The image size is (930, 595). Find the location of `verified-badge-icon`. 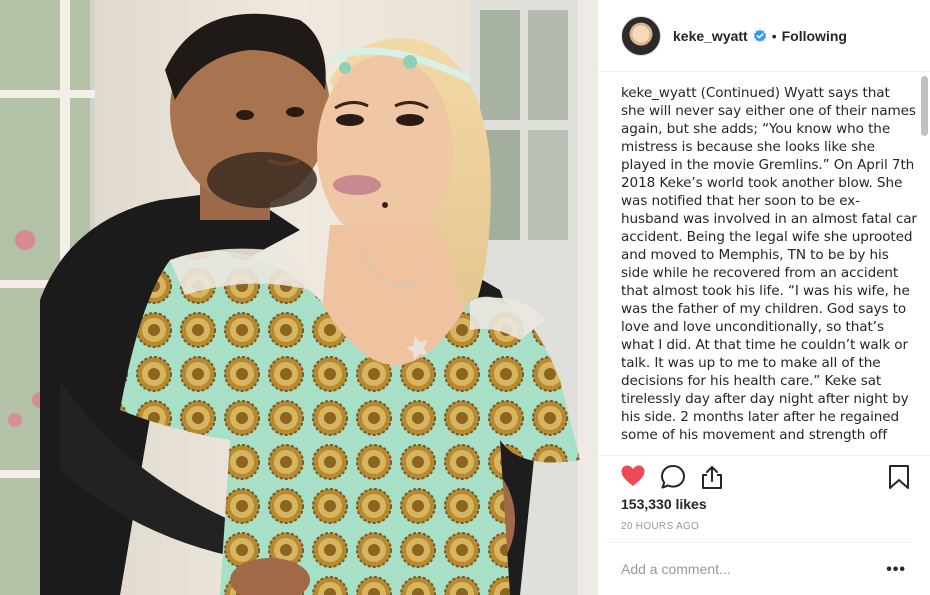

verified-badge-icon is located at coordinates (760, 36).